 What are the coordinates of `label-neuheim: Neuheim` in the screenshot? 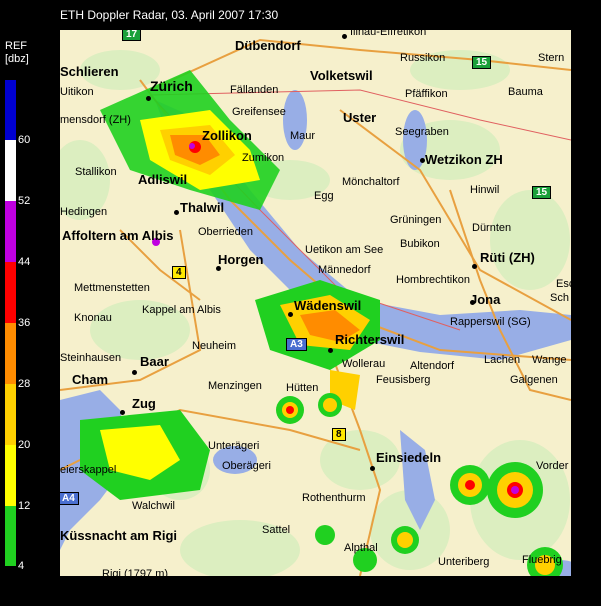 It's located at (214, 346).